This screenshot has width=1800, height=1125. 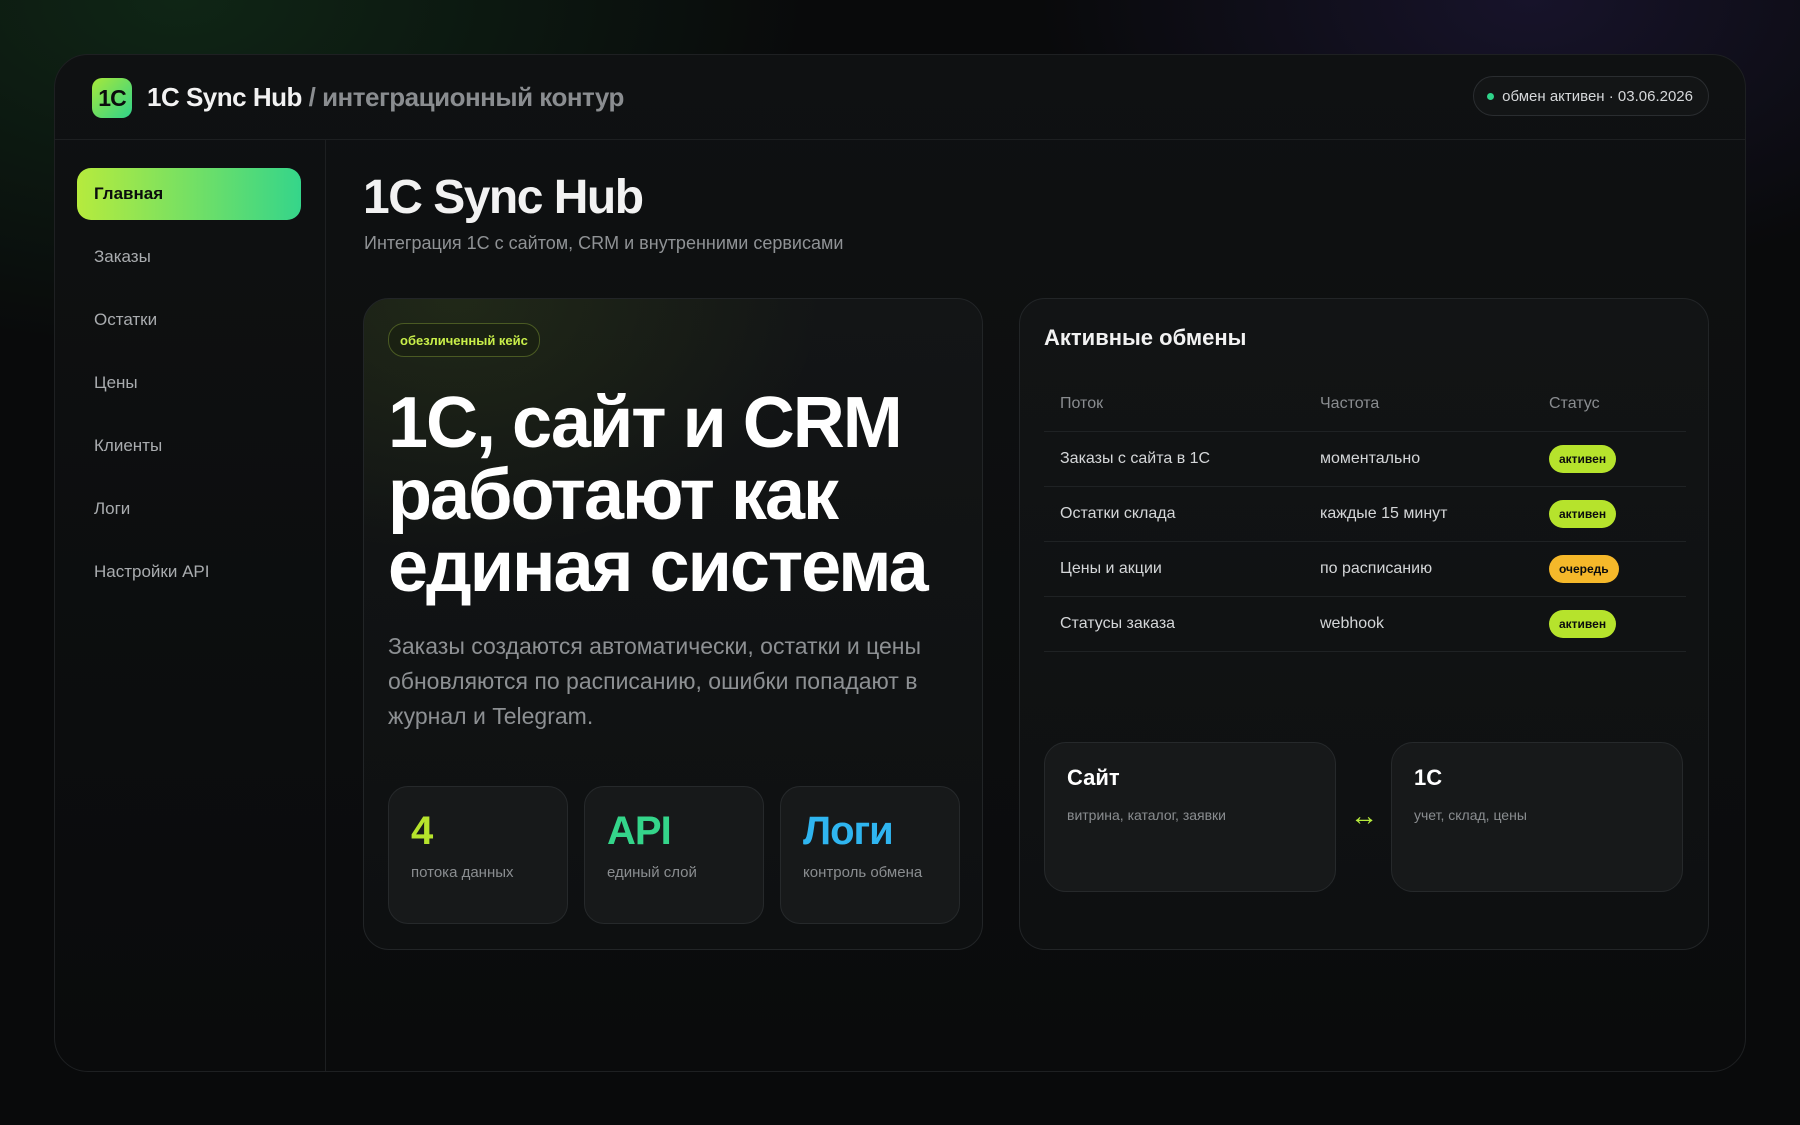 What do you see at coordinates (152, 571) in the screenshot?
I see `sidebar-item-label: Настройки API` at bounding box center [152, 571].